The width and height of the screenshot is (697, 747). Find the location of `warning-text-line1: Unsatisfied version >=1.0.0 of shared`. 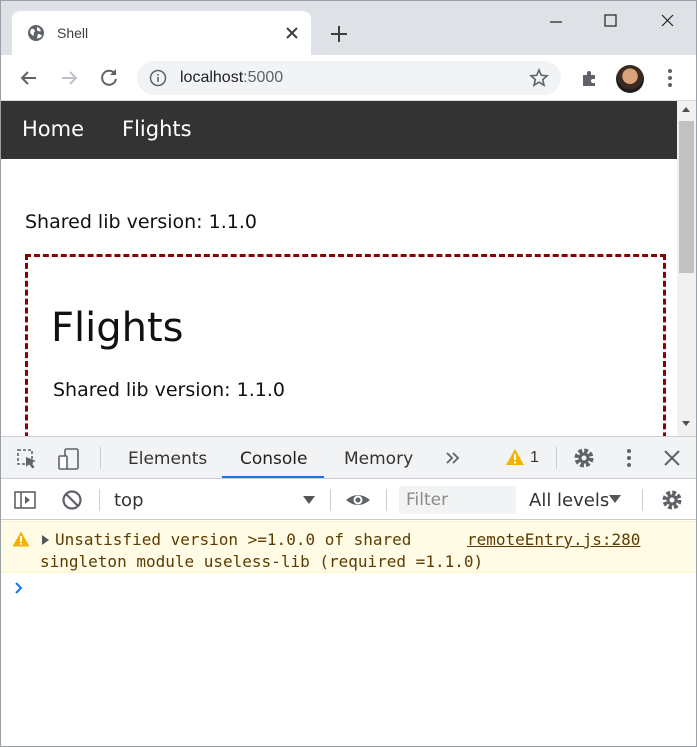

warning-text-line1: Unsatisfied version >=1.0.0 of shared is located at coordinates (233, 539).